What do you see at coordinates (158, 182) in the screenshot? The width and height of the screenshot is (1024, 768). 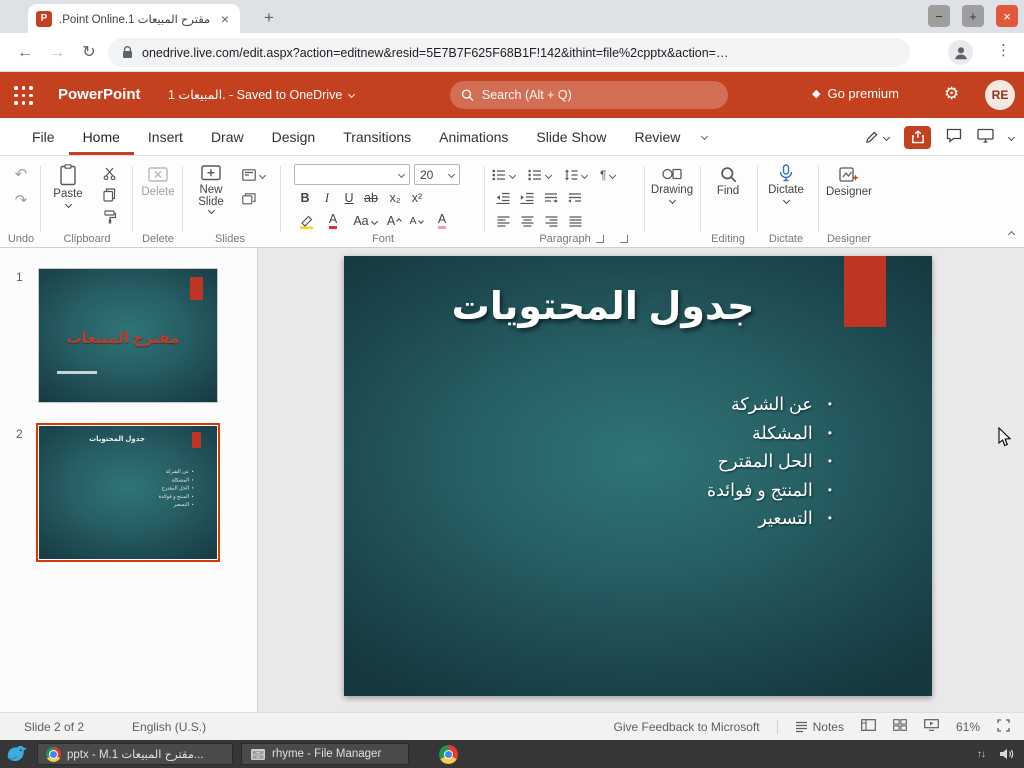 I see `delete-button: Delete` at bounding box center [158, 182].